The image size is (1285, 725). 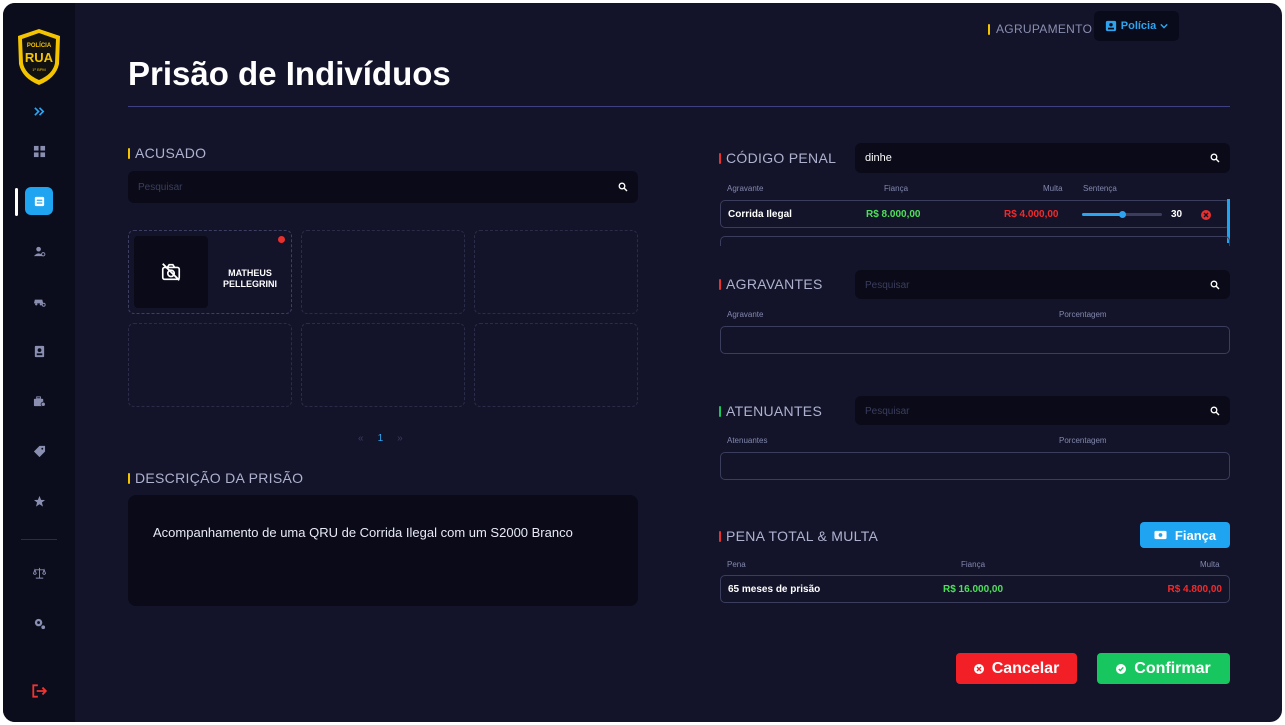 I want to click on dashboard-icon, so click(x=39, y=151).